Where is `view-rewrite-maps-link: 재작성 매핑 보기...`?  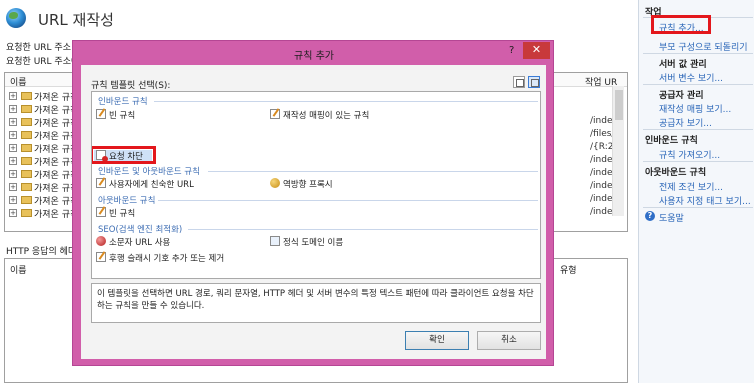 view-rewrite-maps-link: 재작성 매핑 보기... is located at coordinates (695, 108).